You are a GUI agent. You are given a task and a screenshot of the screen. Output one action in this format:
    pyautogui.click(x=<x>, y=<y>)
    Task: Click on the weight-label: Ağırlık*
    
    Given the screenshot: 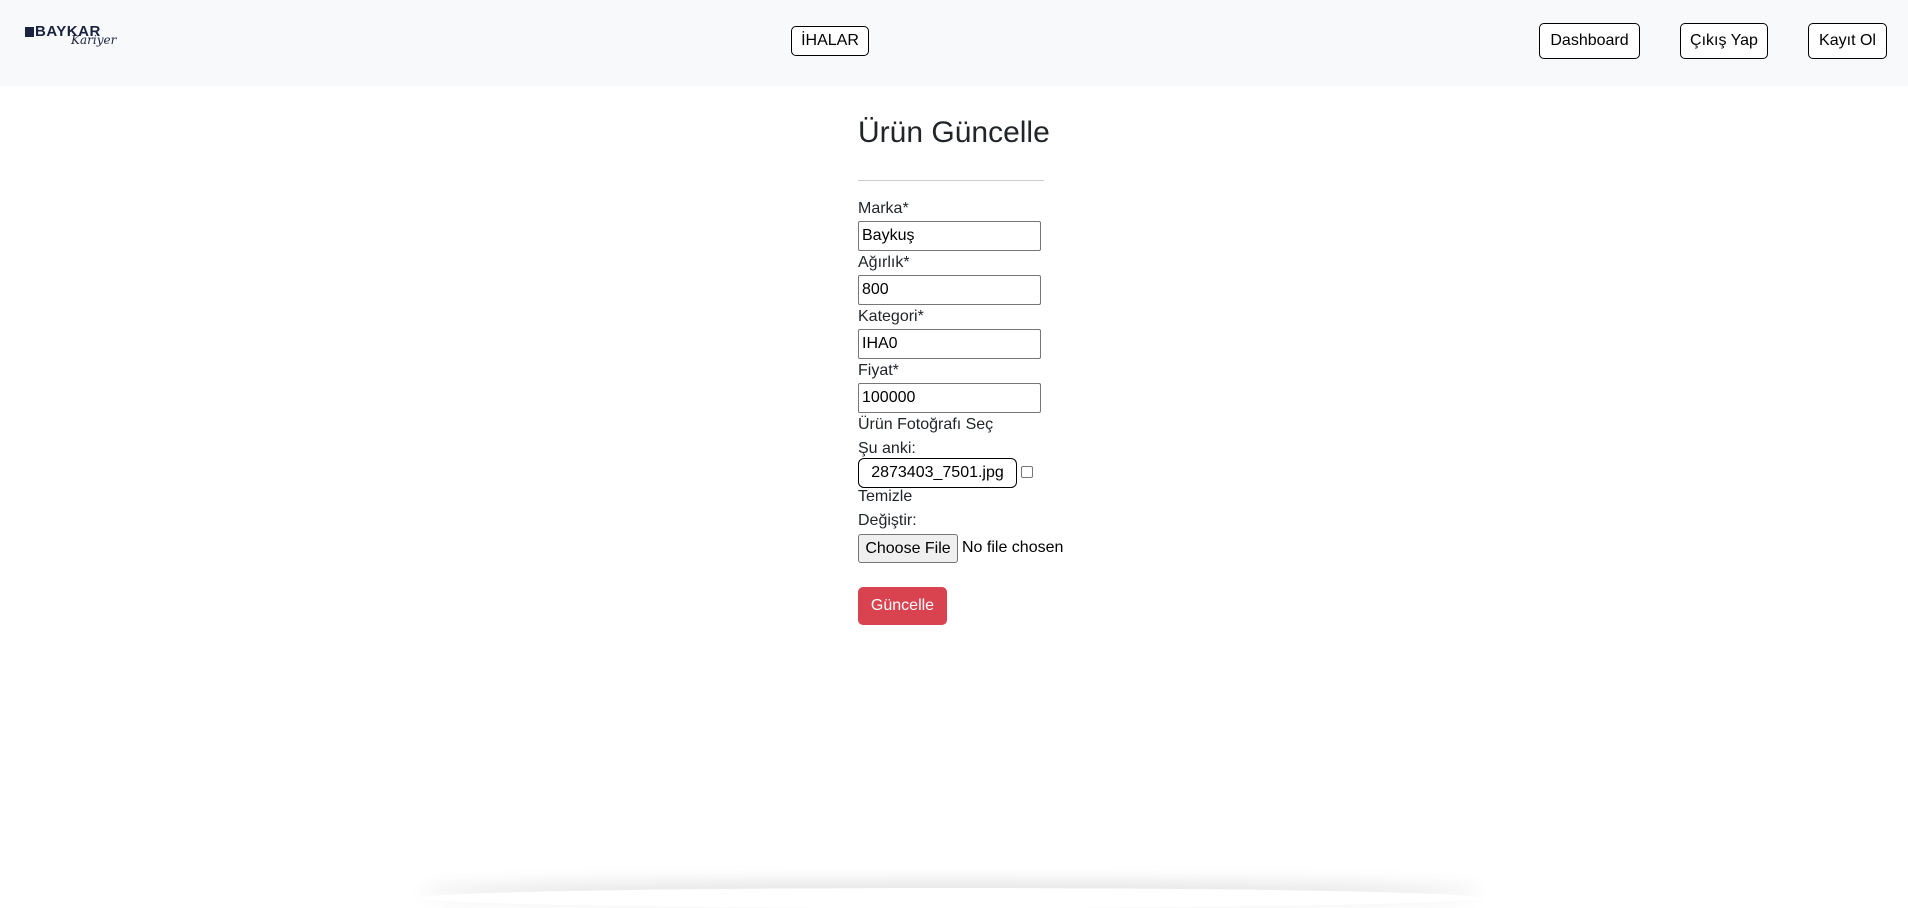 What is the action you would take?
    pyautogui.click(x=884, y=262)
    